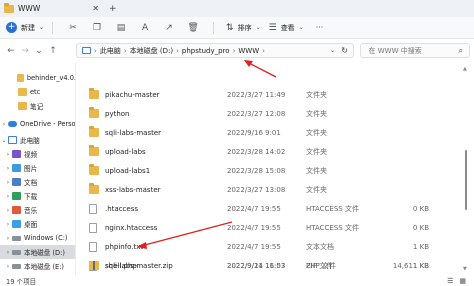 The image size is (474, 286). Describe the element at coordinates (243, 28) in the screenshot. I see `sort-button: ⇅ 排序 ⌄` at that location.